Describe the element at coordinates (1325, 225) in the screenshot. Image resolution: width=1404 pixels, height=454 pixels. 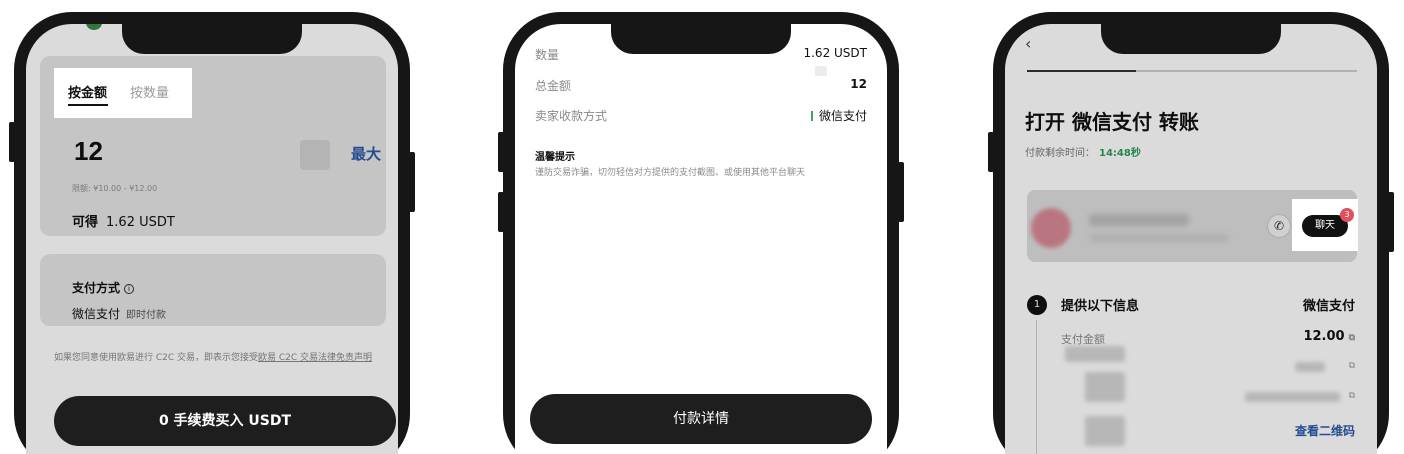
I see `chat-highlight: 聊天 3` at that location.